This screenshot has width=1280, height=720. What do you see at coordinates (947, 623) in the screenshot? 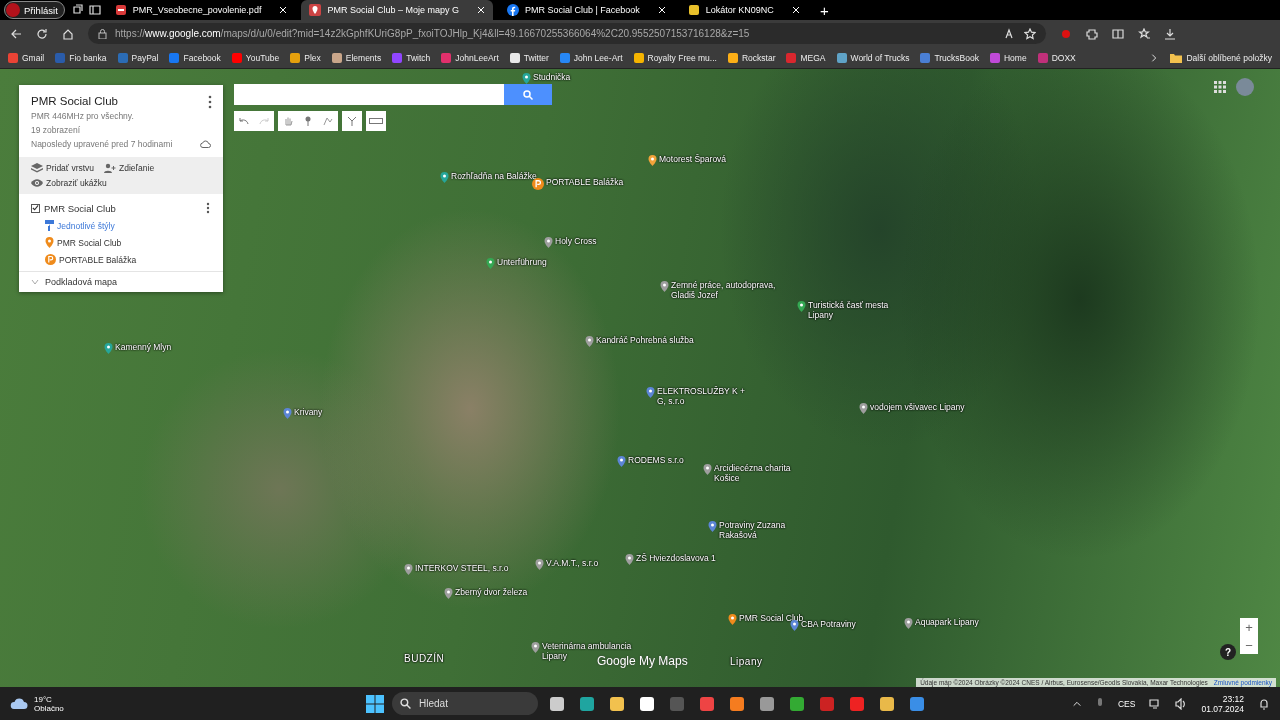
I see `place-label: Aquapark Lipany` at bounding box center [947, 623].